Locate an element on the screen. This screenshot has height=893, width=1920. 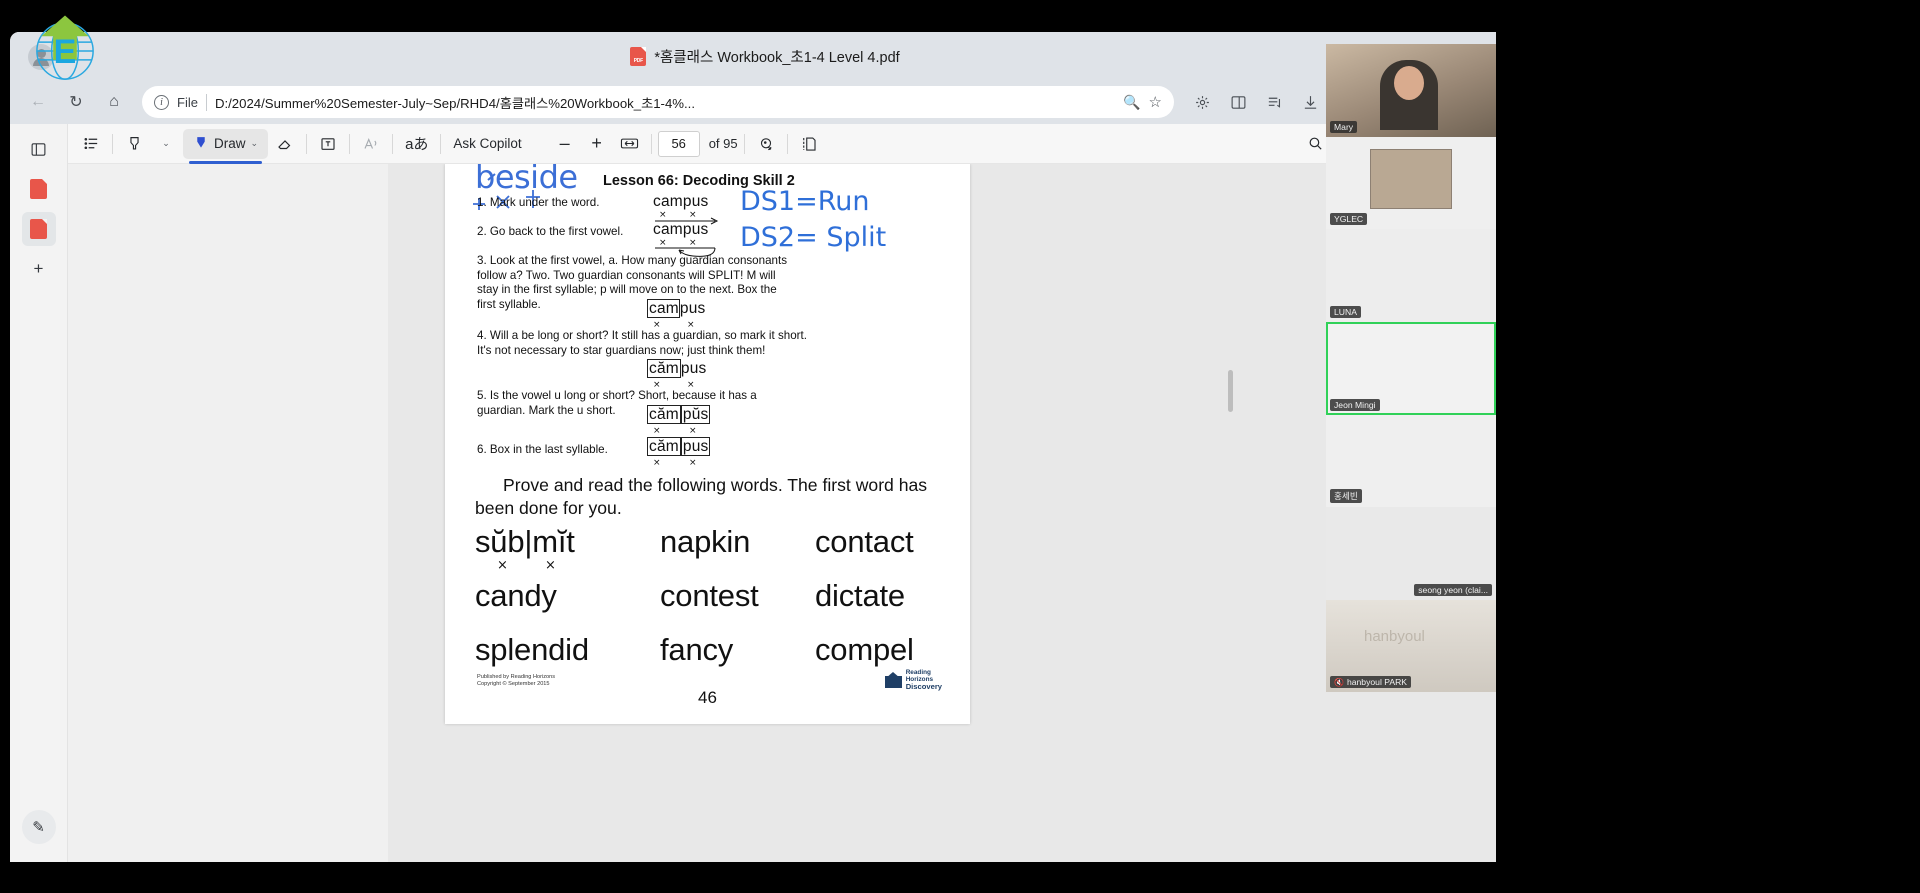
home-icon: ⌂ is located at coordinates (114, 102).